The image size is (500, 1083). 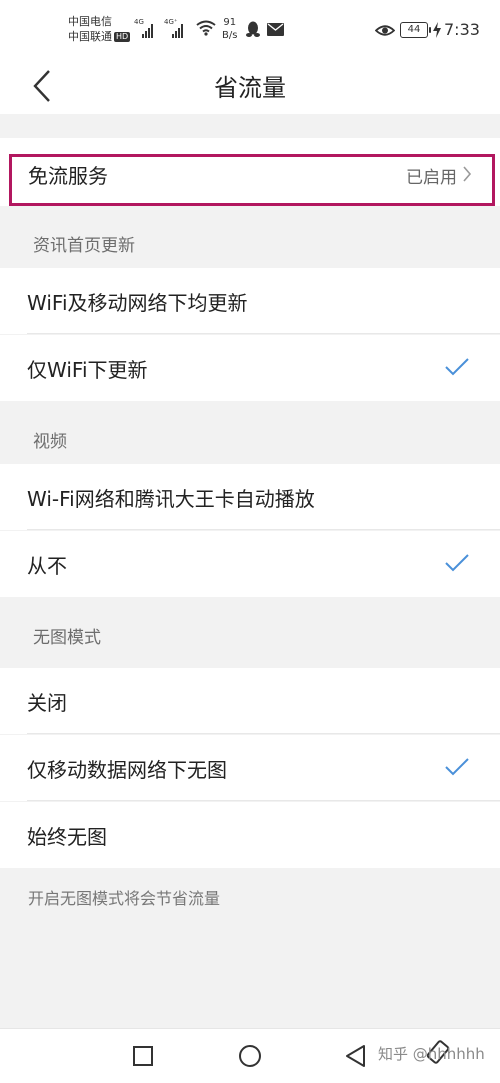 I want to click on free-service-status: 已启用, so click(x=431, y=178).